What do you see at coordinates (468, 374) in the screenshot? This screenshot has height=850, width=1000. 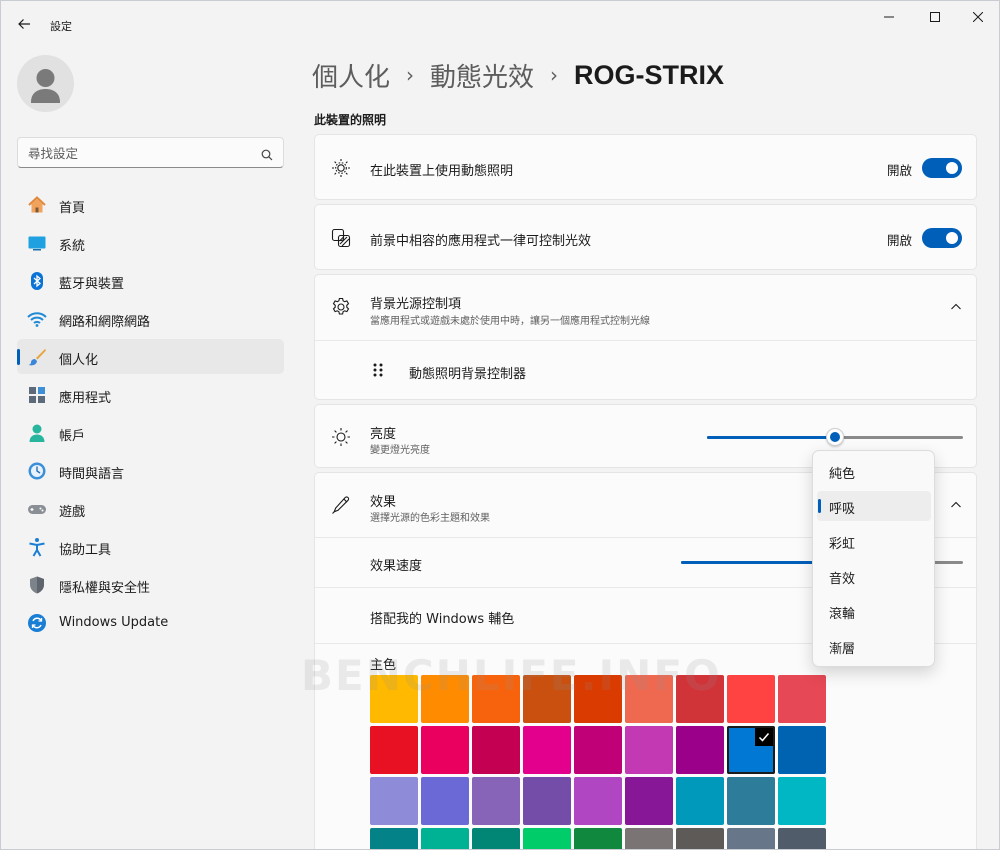 I see `background-controller-label: 動態照明背景控制器` at bounding box center [468, 374].